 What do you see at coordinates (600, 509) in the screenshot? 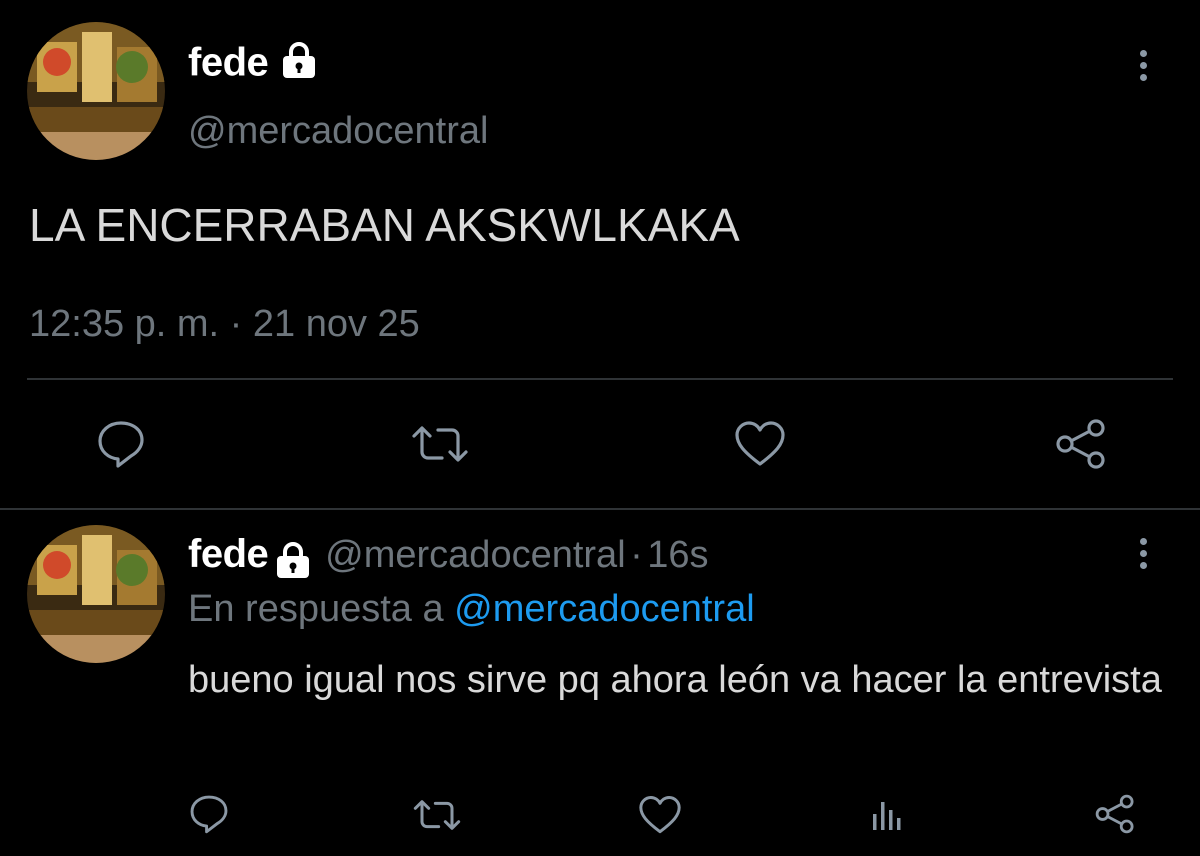
I see `tweet-separator` at bounding box center [600, 509].